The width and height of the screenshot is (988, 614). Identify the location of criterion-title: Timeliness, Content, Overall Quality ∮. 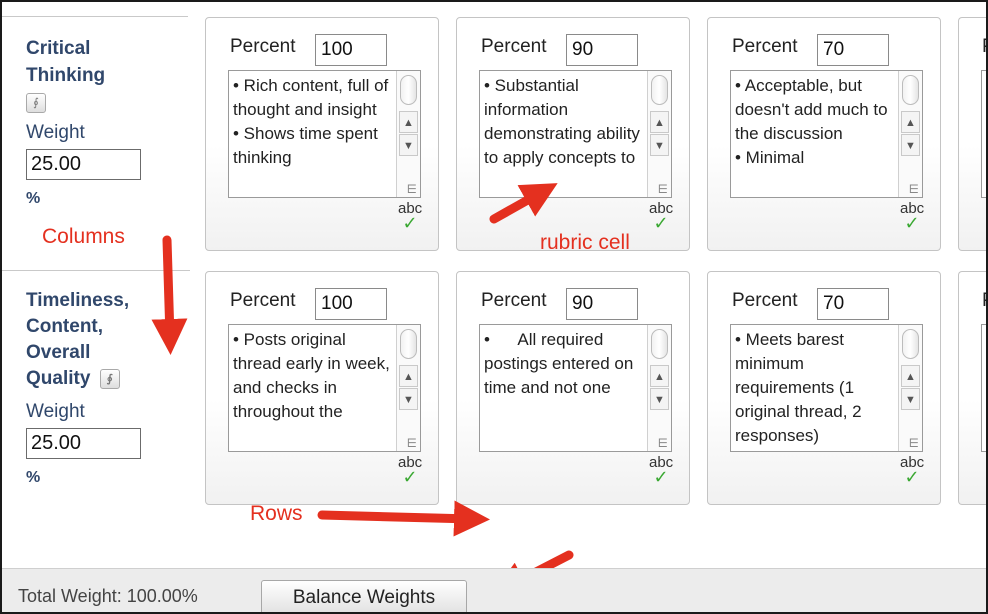
(78, 339).